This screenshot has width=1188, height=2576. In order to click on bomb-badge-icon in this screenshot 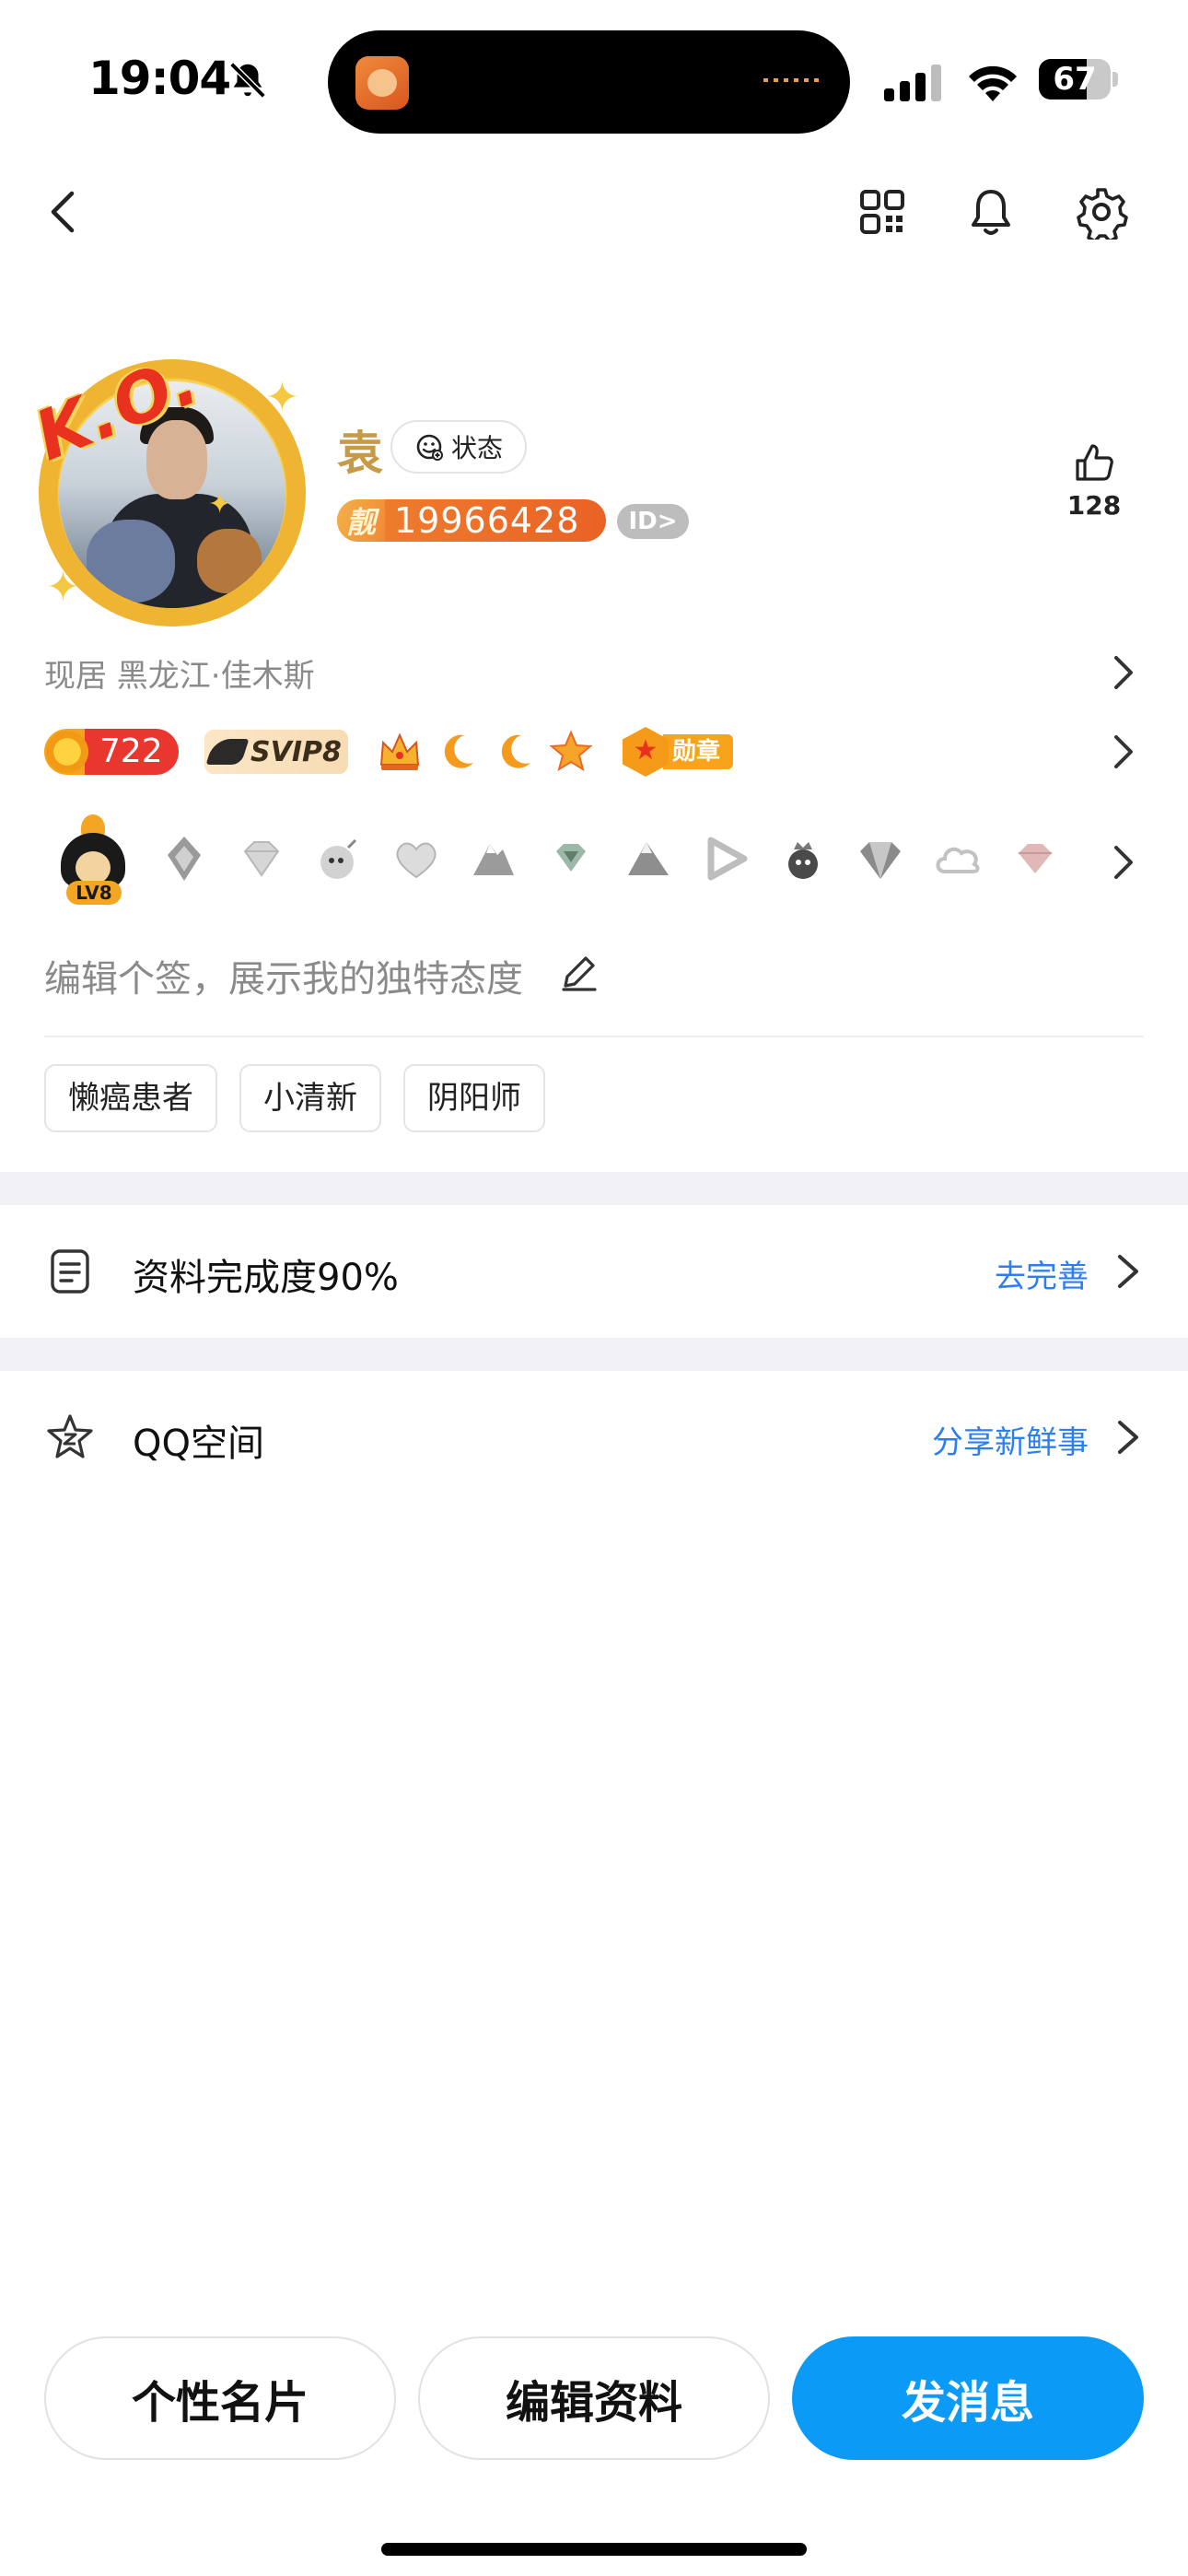, I will do `click(338, 859)`.